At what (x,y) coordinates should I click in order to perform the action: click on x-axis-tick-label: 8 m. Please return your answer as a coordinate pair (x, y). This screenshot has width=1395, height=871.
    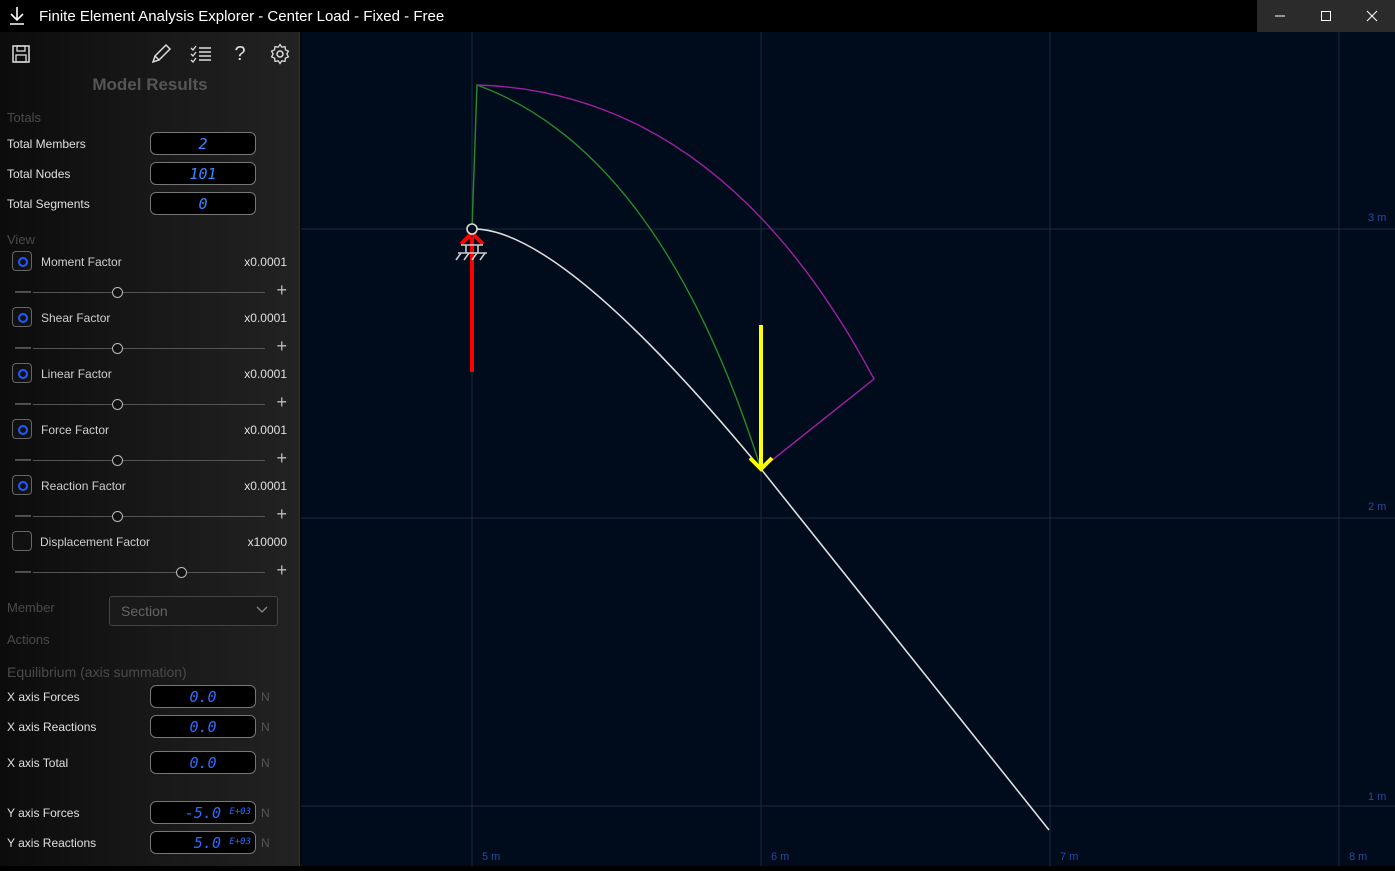
    Looking at the image, I should click on (1358, 857).